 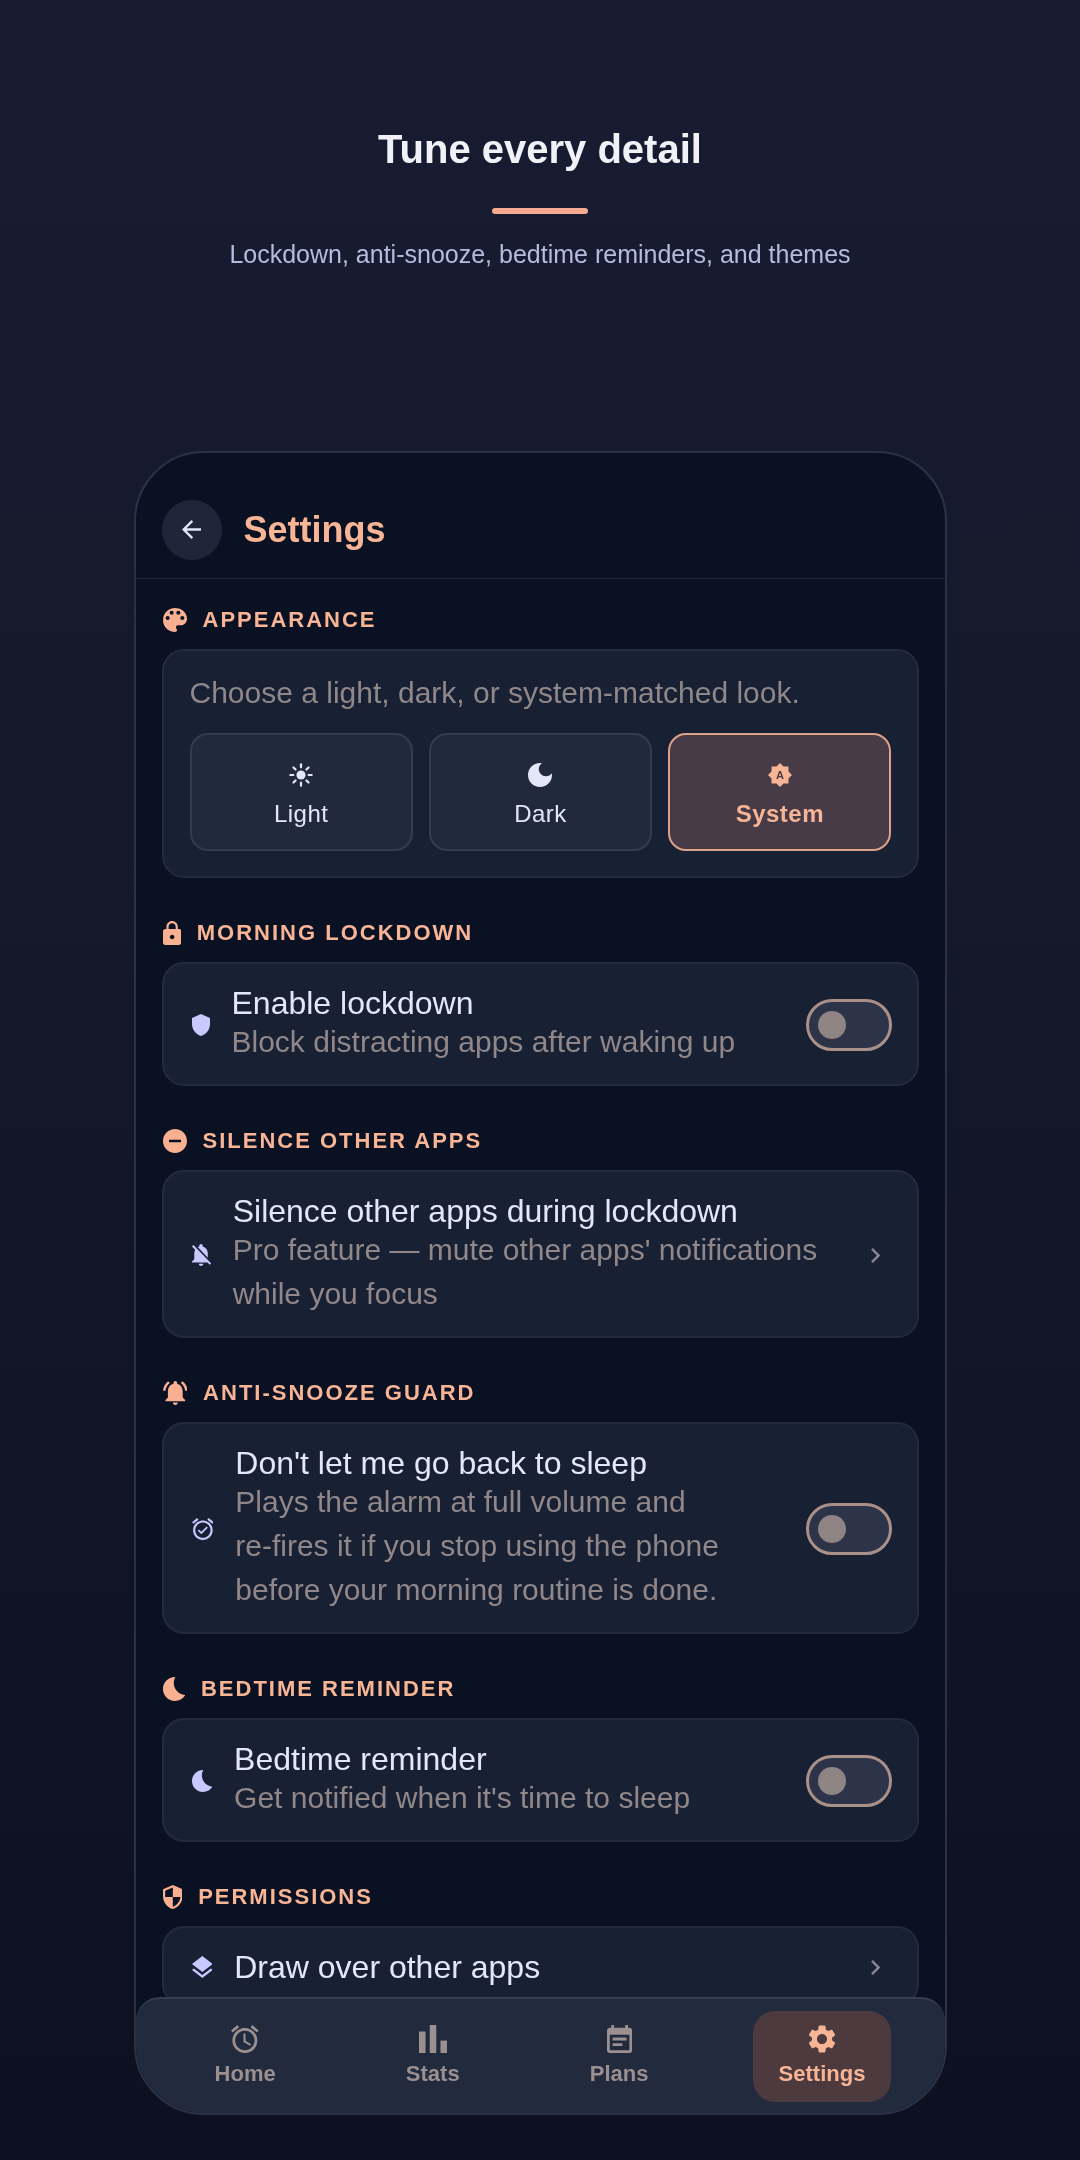 What do you see at coordinates (289, 620) in the screenshot?
I see `section-header: APPEARANCE` at bounding box center [289, 620].